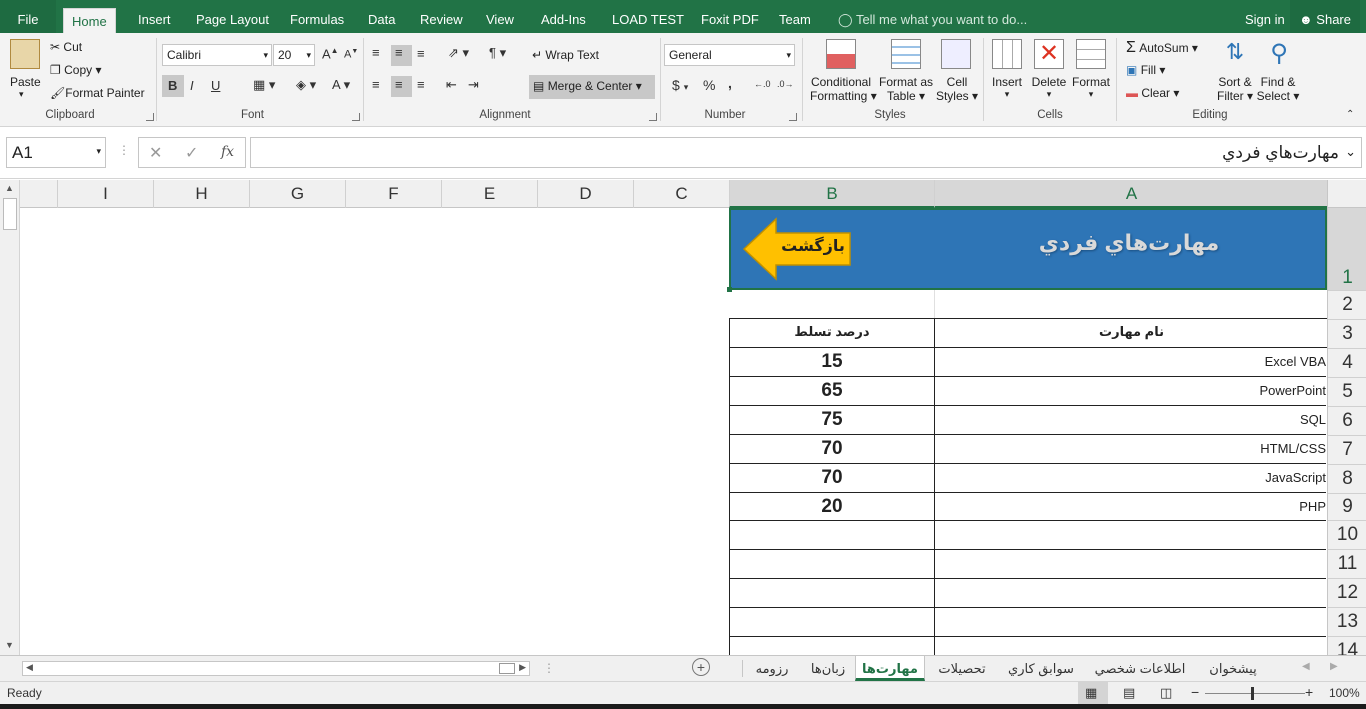 This screenshot has width=1366, height=709. I want to click on column-header-a: A, so click(1131, 194).